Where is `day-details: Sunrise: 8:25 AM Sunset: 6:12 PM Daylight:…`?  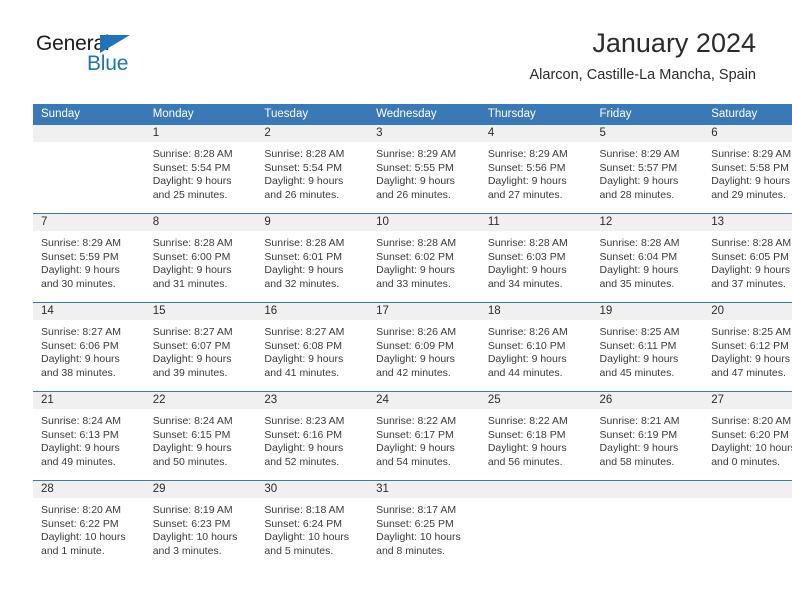 day-details: Sunrise: 8:25 AM Sunset: 6:12 PM Daylight:… is located at coordinates (747, 350).